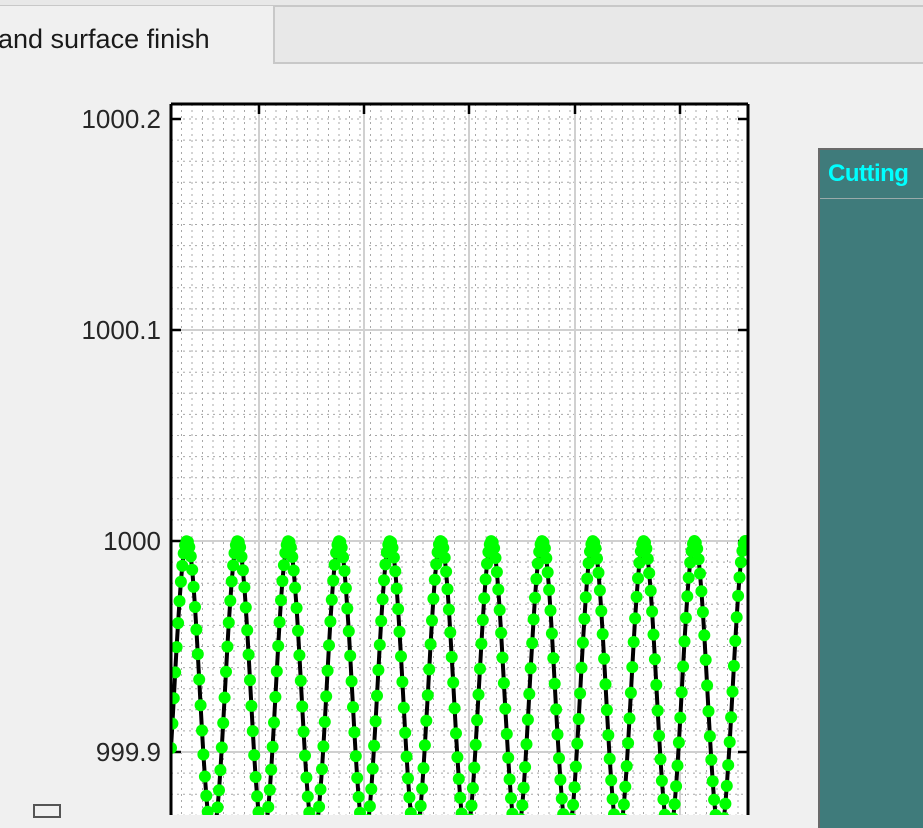 The image size is (923, 828). I want to click on y-tick-label: 999.9, so click(128, 752).